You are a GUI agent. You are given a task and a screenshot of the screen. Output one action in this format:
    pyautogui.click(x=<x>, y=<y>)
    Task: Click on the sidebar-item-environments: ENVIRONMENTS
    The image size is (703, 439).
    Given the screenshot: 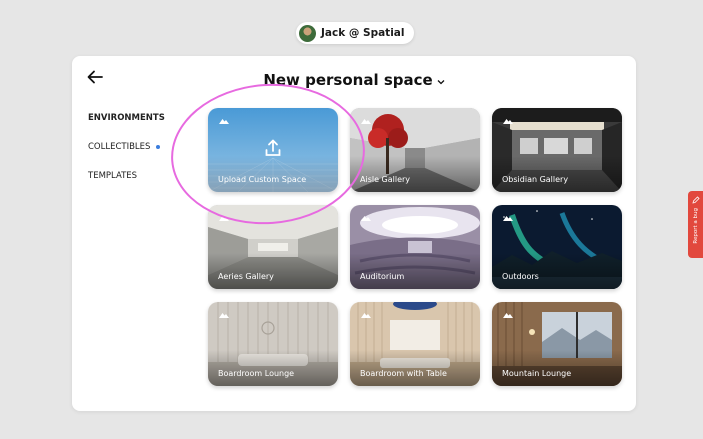 What is the action you would take?
    pyautogui.click(x=126, y=118)
    